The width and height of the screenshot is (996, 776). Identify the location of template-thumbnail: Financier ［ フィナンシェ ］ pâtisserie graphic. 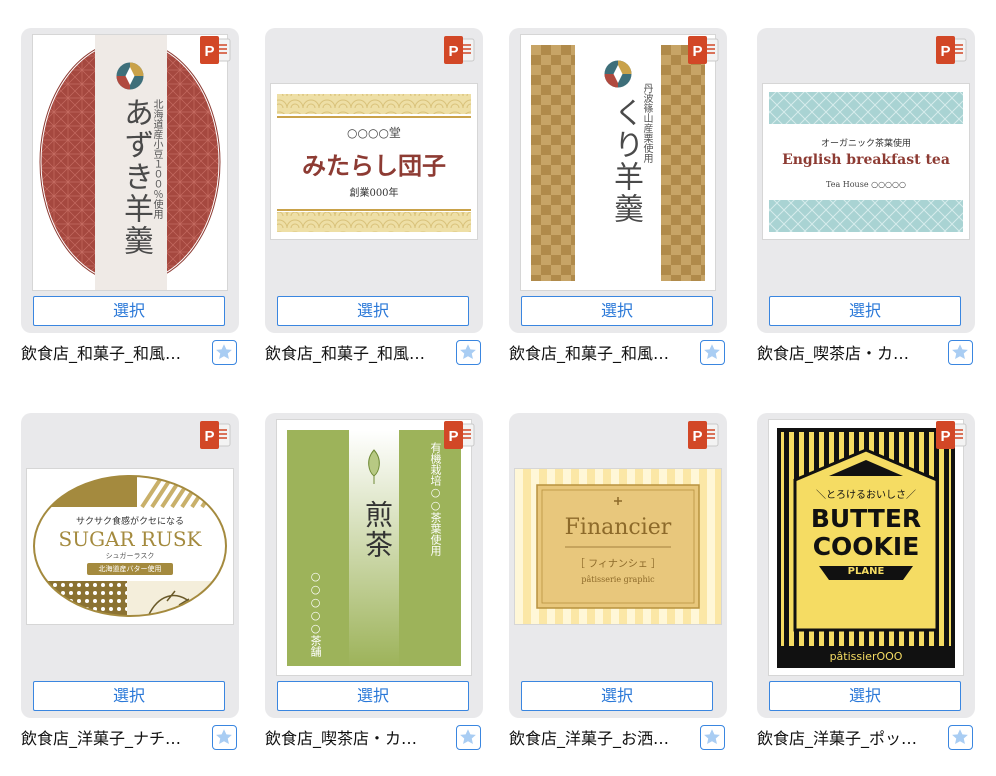
(618, 546).